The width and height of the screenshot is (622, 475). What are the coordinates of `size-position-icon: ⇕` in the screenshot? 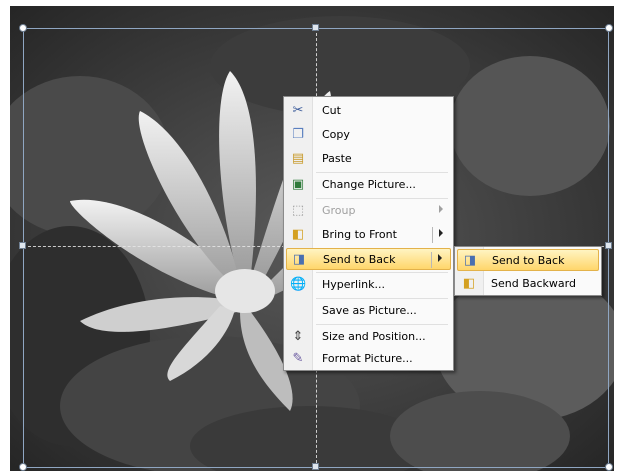 It's located at (298, 336).